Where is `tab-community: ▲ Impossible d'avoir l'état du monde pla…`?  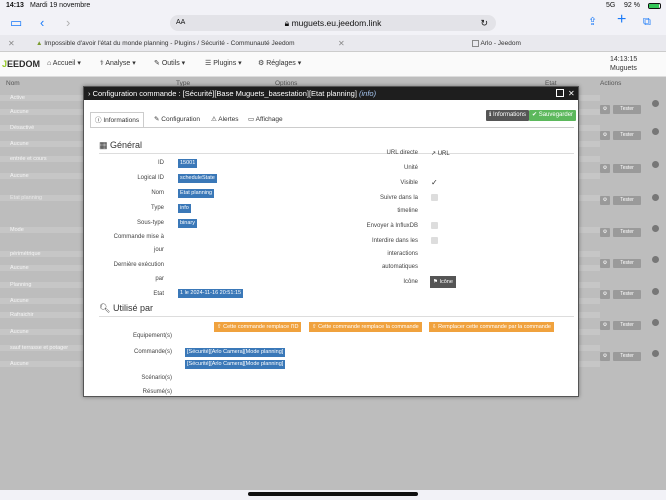 tab-community: ▲ Impossible d'avoir l'état du monde pla… is located at coordinates (182, 43).